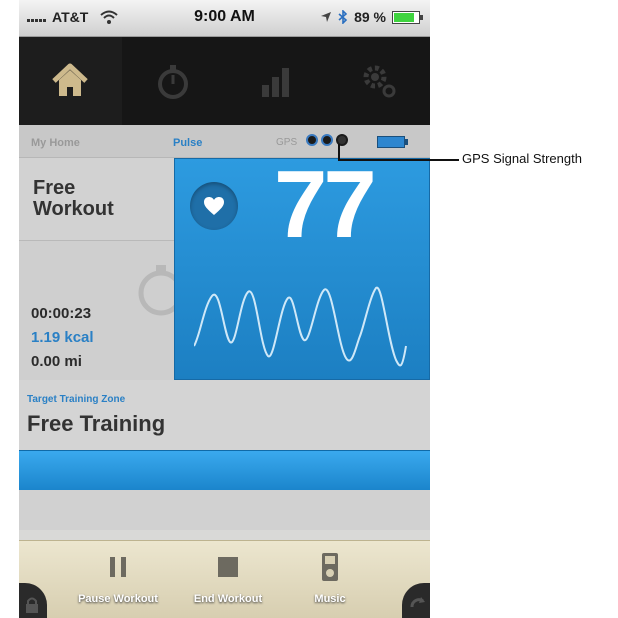  Describe the element at coordinates (325, 204) in the screenshot. I see `heart-rate-value: 77` at that location.